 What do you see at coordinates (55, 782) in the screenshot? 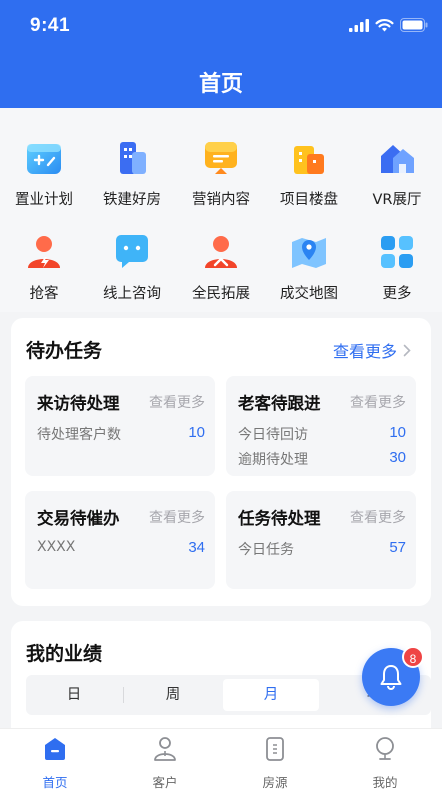
I see `tab-label: 首页` at bounding box center [55, 782].